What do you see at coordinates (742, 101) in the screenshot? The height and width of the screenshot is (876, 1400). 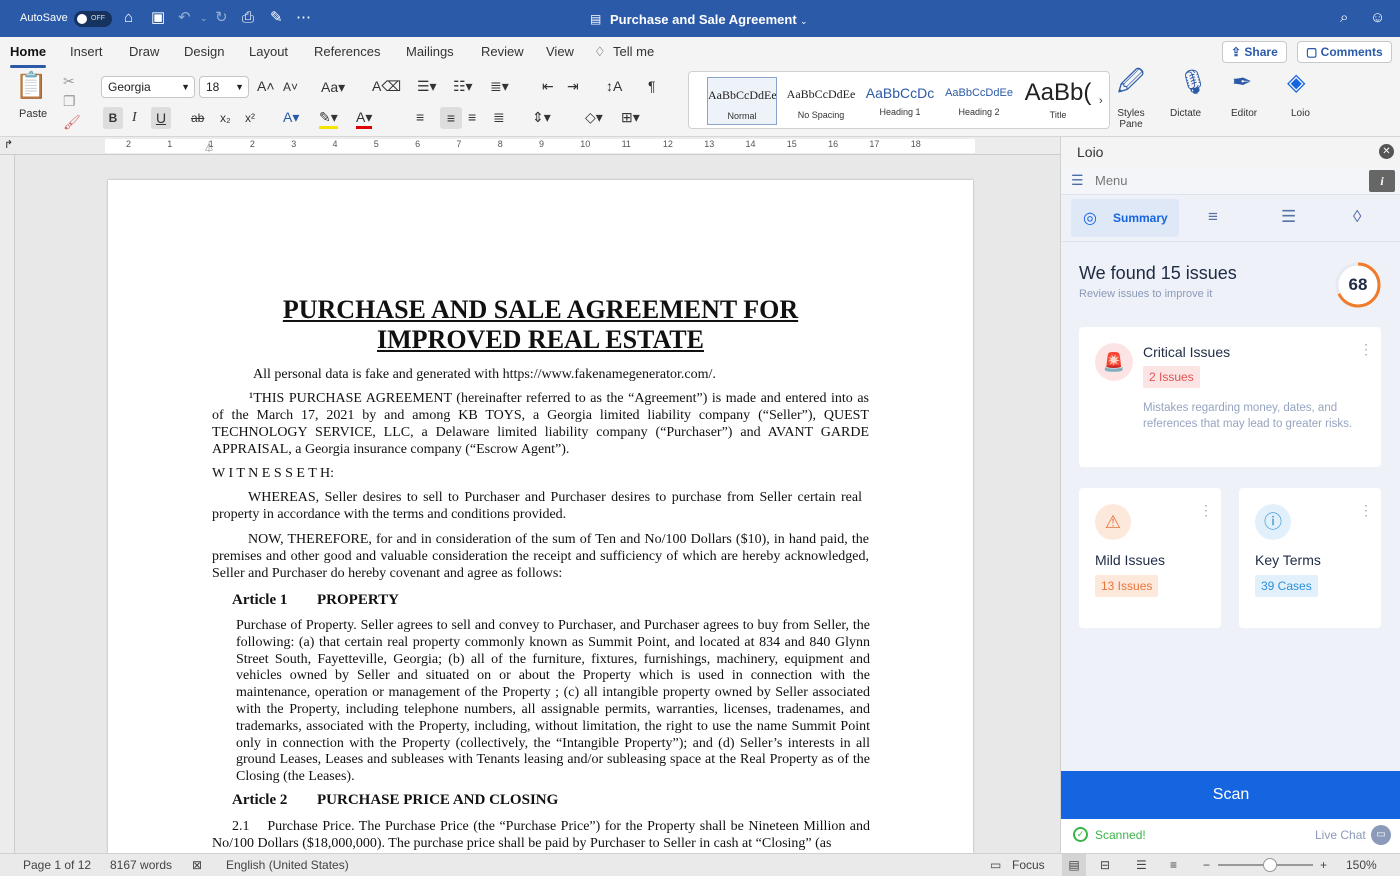 I see `style-normal: AaBbCcDdEe Normal` at bounding box center [742, 101].